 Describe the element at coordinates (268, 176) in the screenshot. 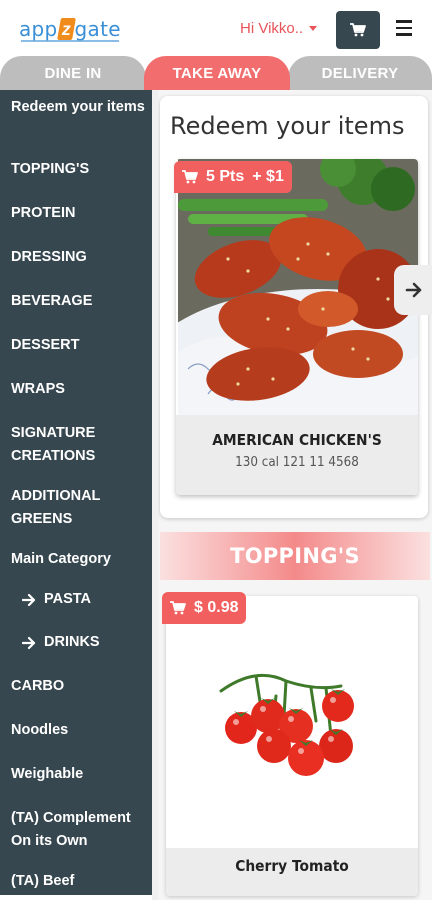

I see `badge-price: + $1` at that location.